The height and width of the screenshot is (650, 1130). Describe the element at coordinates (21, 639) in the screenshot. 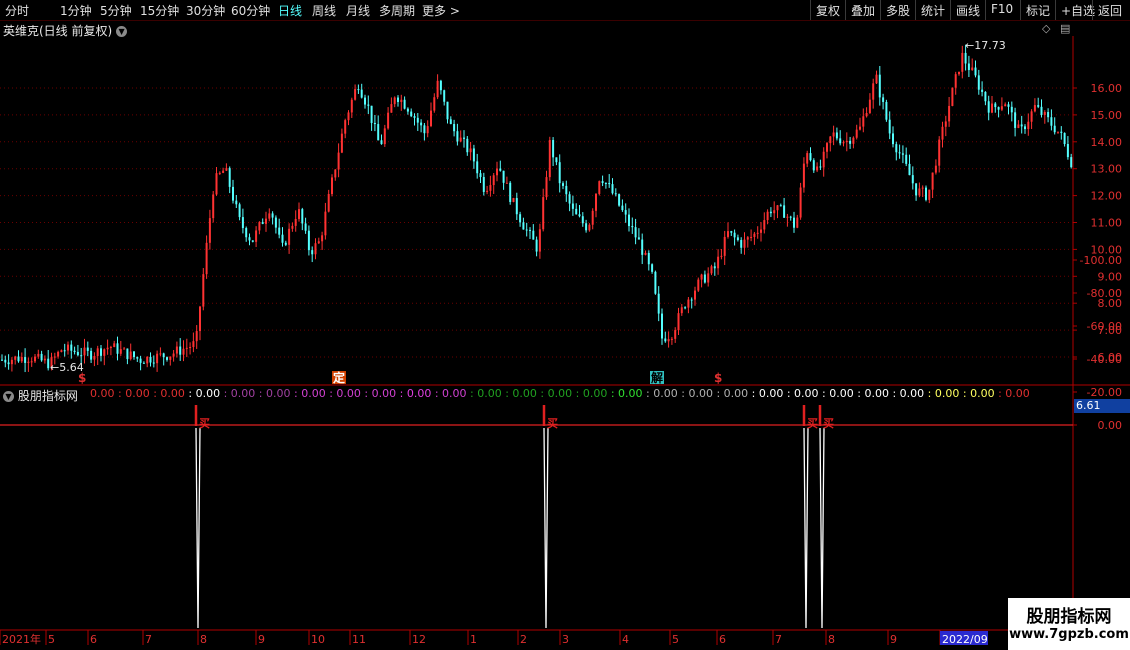

I see `date-label: 2021年` at that location.